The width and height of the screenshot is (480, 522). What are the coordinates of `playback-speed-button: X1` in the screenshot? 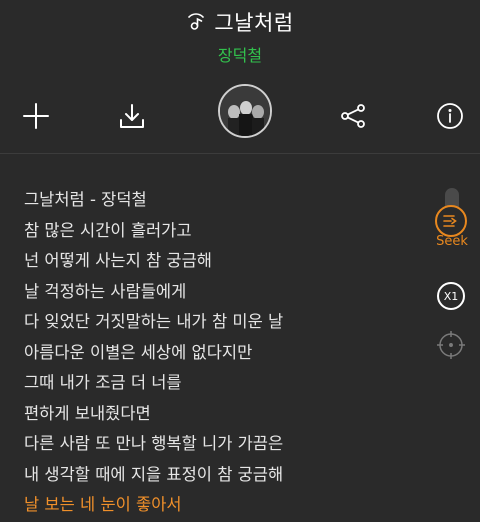 It's located at (451, 296).